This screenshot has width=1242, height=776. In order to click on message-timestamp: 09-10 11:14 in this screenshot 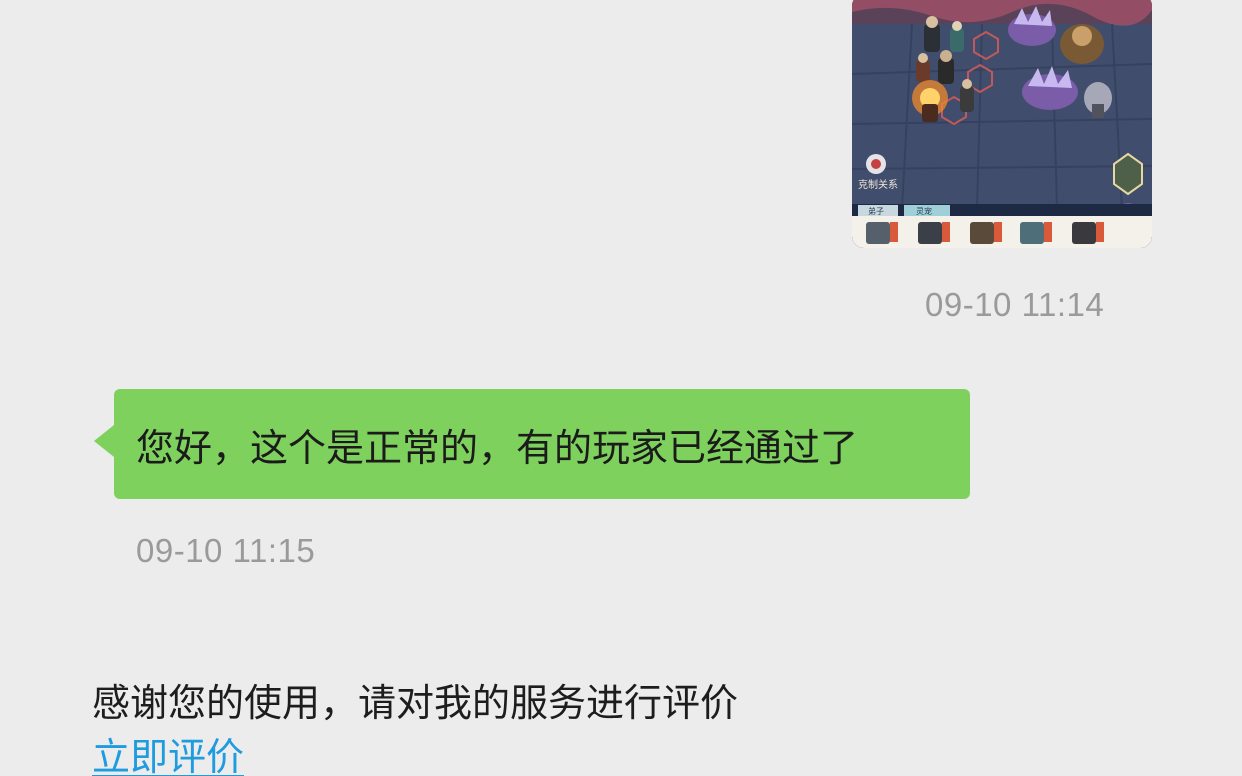, I will do `click(1015, 304)`.